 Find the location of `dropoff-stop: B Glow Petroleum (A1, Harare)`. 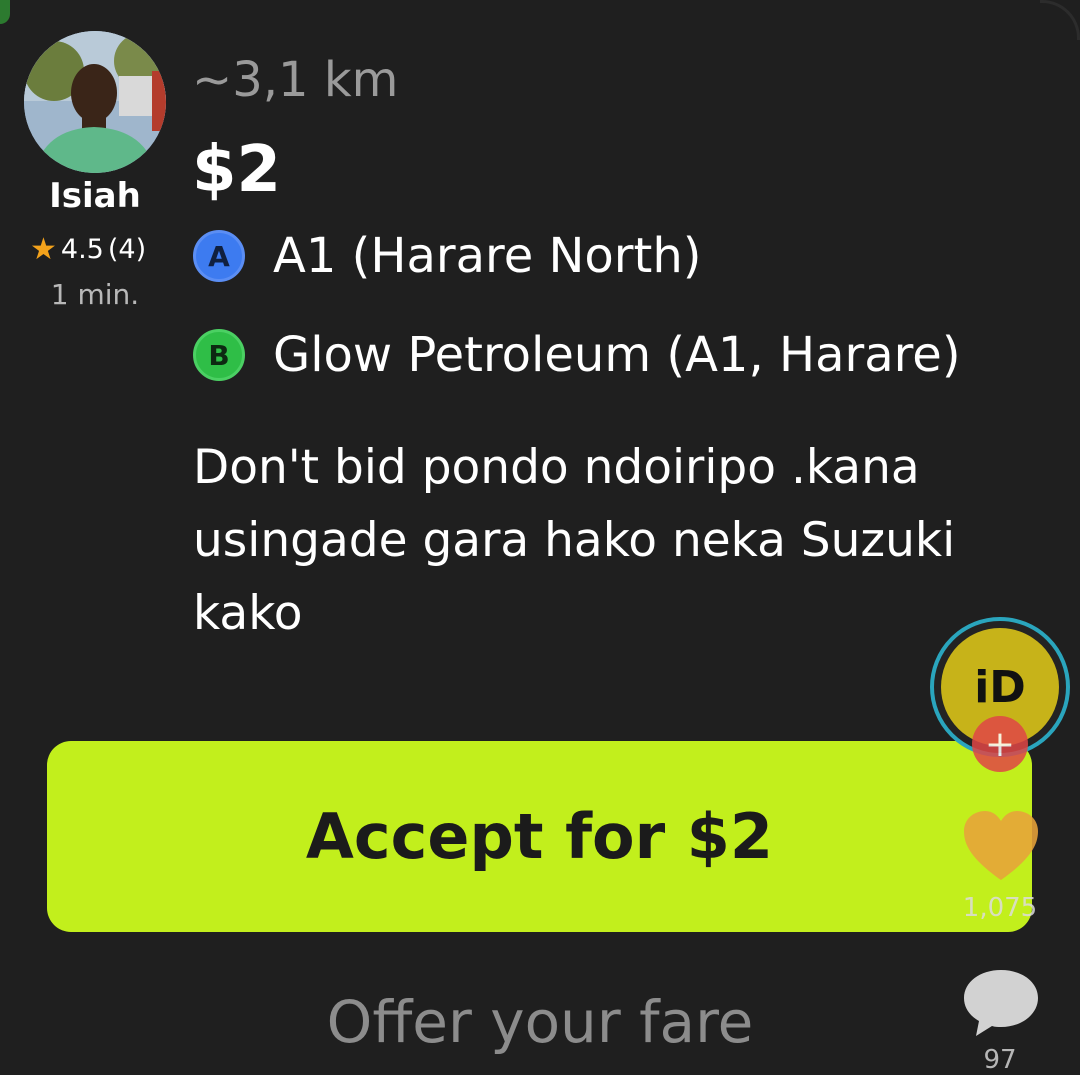

dropoff-stop: B Glow Petroleum (A1, Harare) is located at coordinates (577, 355).